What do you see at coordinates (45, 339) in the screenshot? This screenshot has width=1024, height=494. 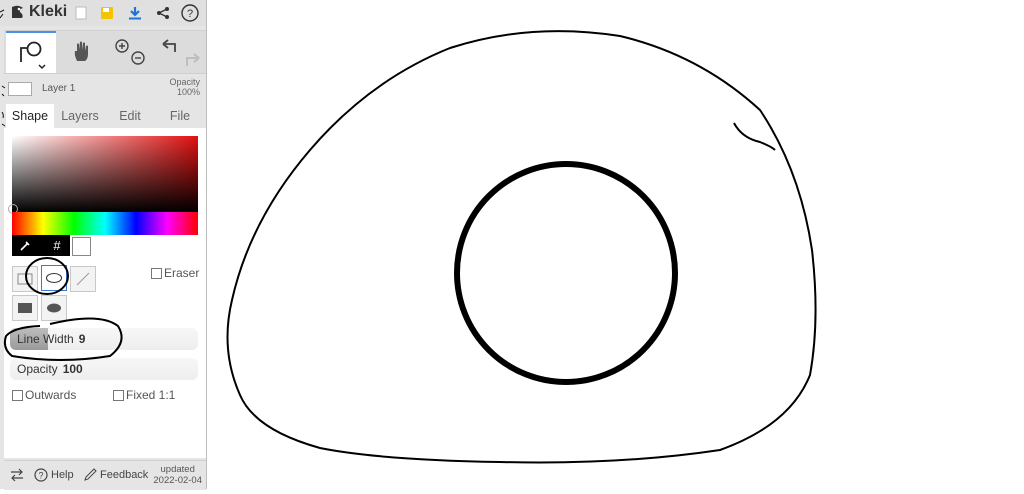 I see `line-width-label: Line Width` at bounding box center [45, 339].